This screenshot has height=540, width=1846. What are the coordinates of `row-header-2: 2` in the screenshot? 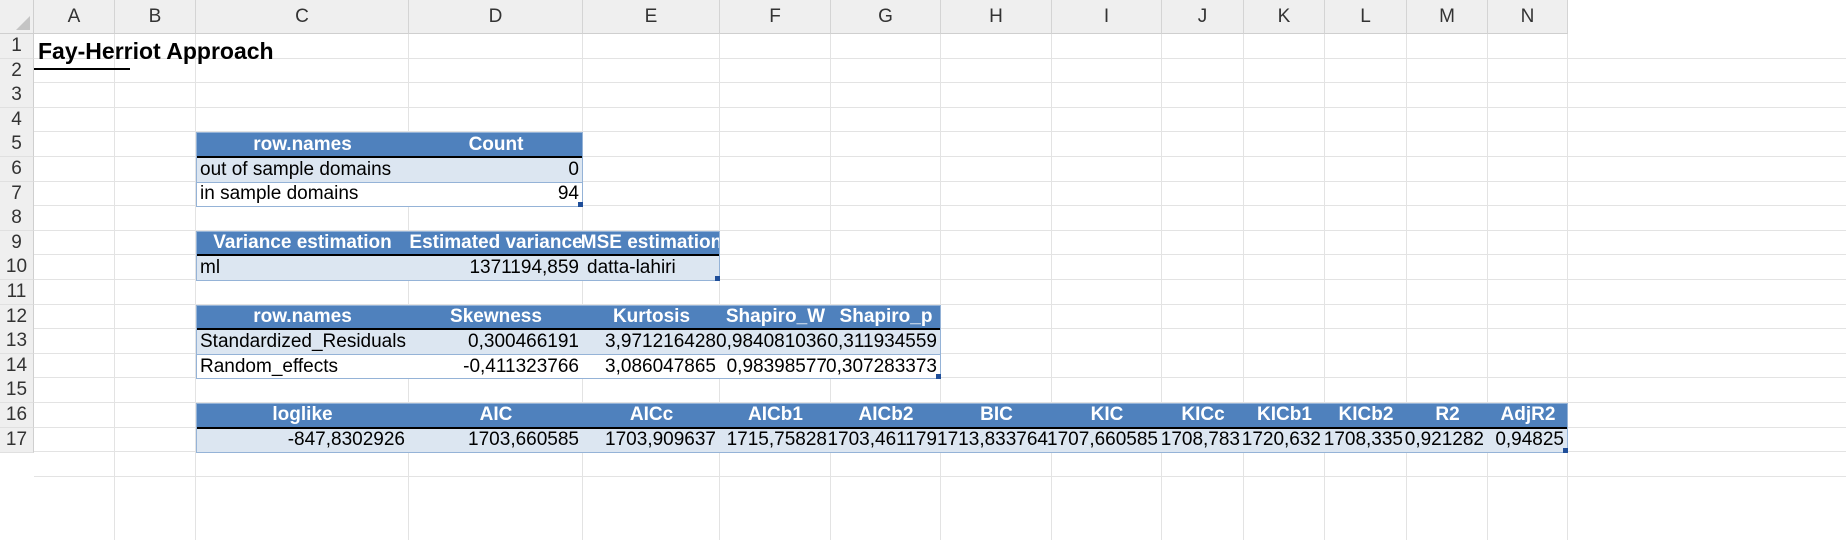 It's located at (17, 71).